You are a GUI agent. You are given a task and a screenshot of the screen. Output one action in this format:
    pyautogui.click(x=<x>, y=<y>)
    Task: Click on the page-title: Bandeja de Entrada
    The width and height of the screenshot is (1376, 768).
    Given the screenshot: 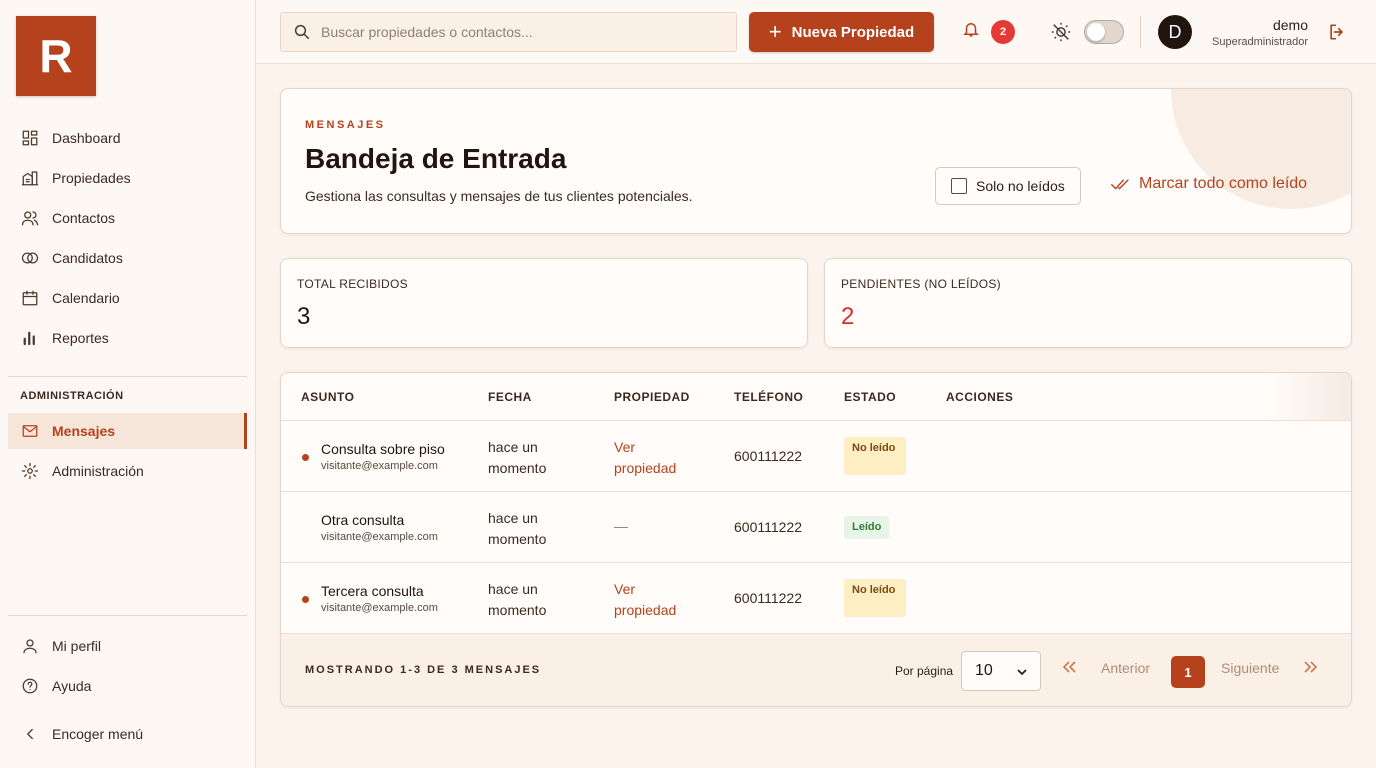 What is the action you would take?
    pyautogui.click(x=436, y=158)
    